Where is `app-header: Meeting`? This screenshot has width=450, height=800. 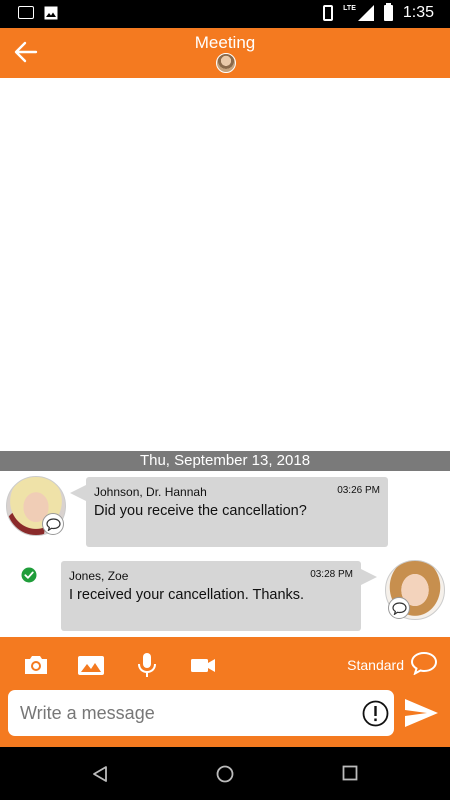 app-header: Meeting is located at coordinates (225, 53).